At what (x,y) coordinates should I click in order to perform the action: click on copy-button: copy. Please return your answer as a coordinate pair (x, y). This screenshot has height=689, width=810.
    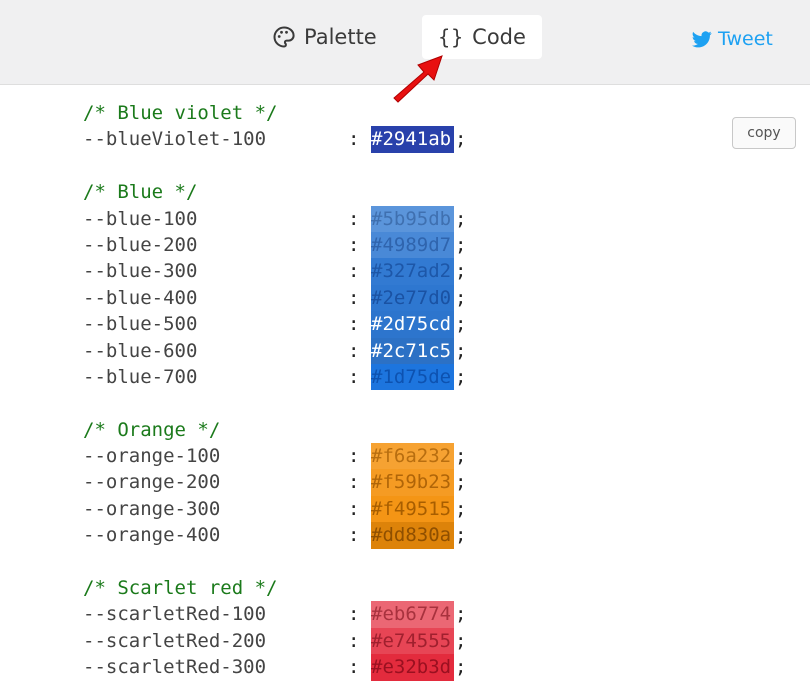
    Looking at the image, I should click on (764, 133).